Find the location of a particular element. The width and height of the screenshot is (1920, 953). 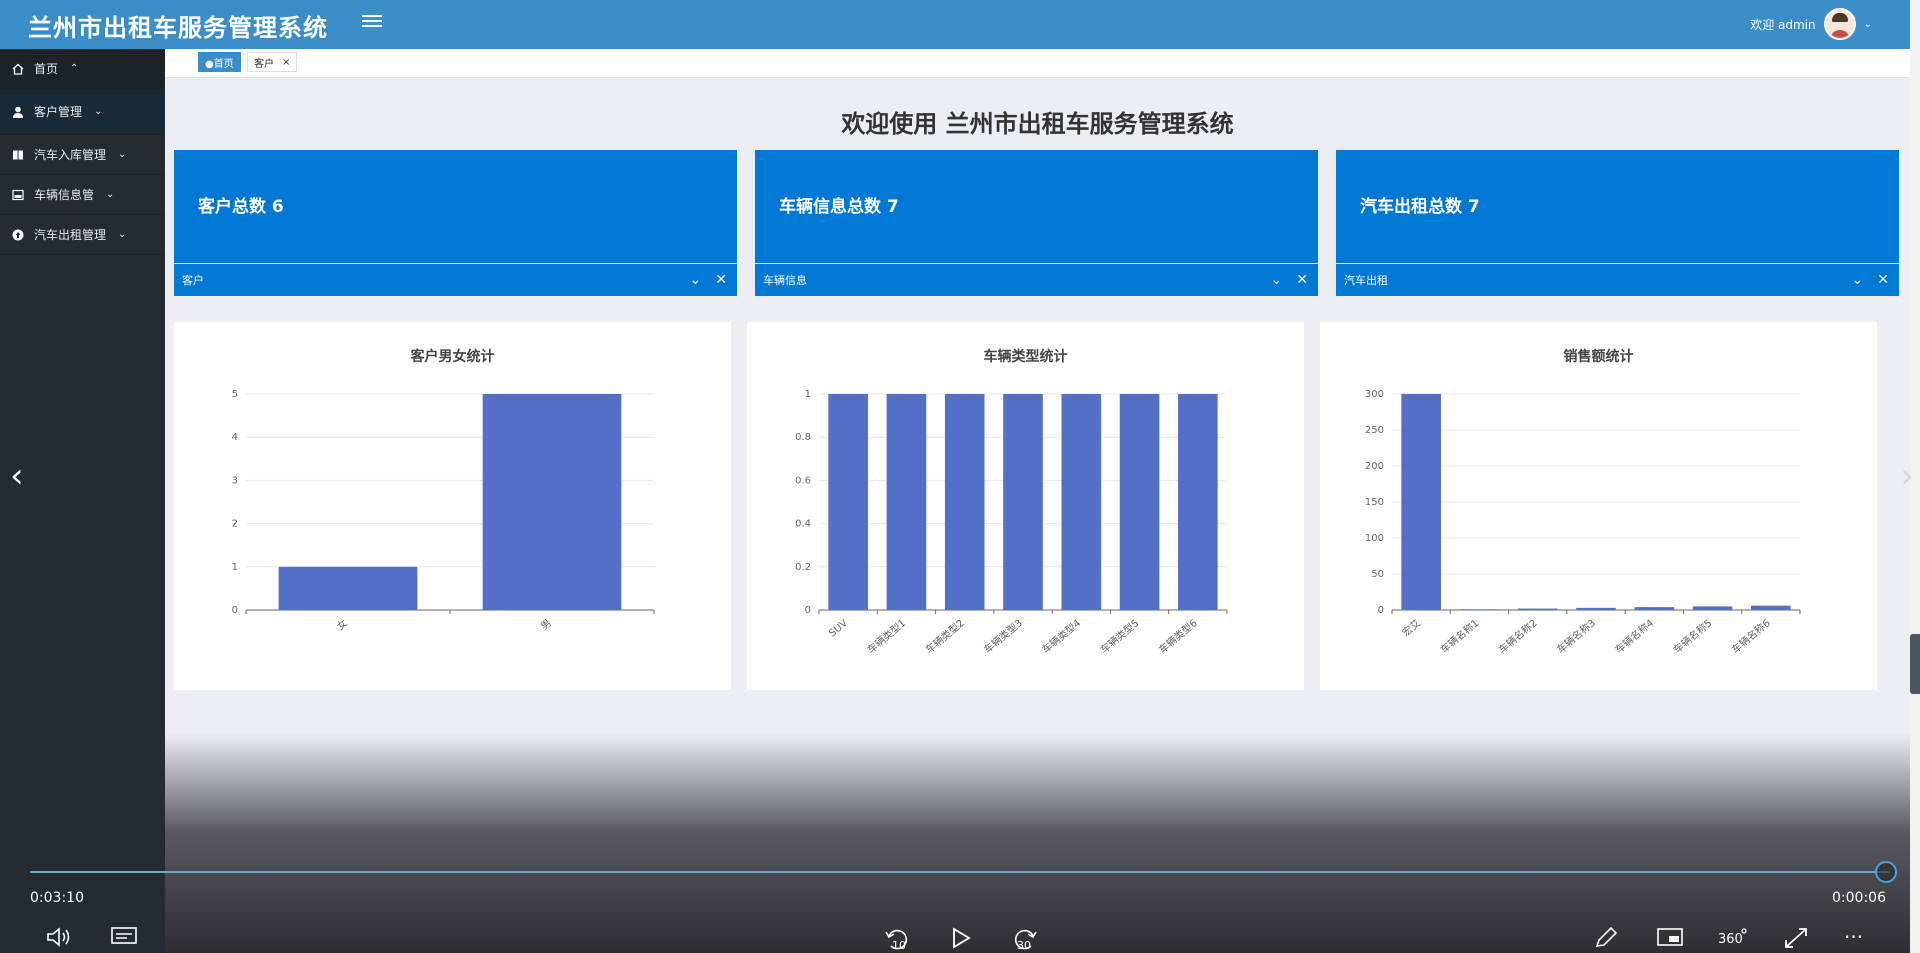

stat-card-footer: 客户 ⌄ ✕ is located at coordinates (455, 279).